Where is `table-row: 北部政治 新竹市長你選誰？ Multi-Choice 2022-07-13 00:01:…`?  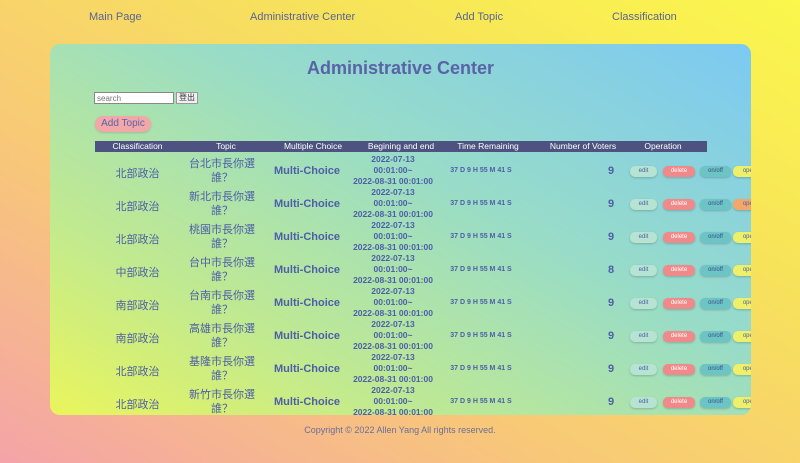
table-row: 北部政治 新竹市長你選誰？ Multi-Choice 2022-07-13 00:01:… is located at coordinates (423, 400).